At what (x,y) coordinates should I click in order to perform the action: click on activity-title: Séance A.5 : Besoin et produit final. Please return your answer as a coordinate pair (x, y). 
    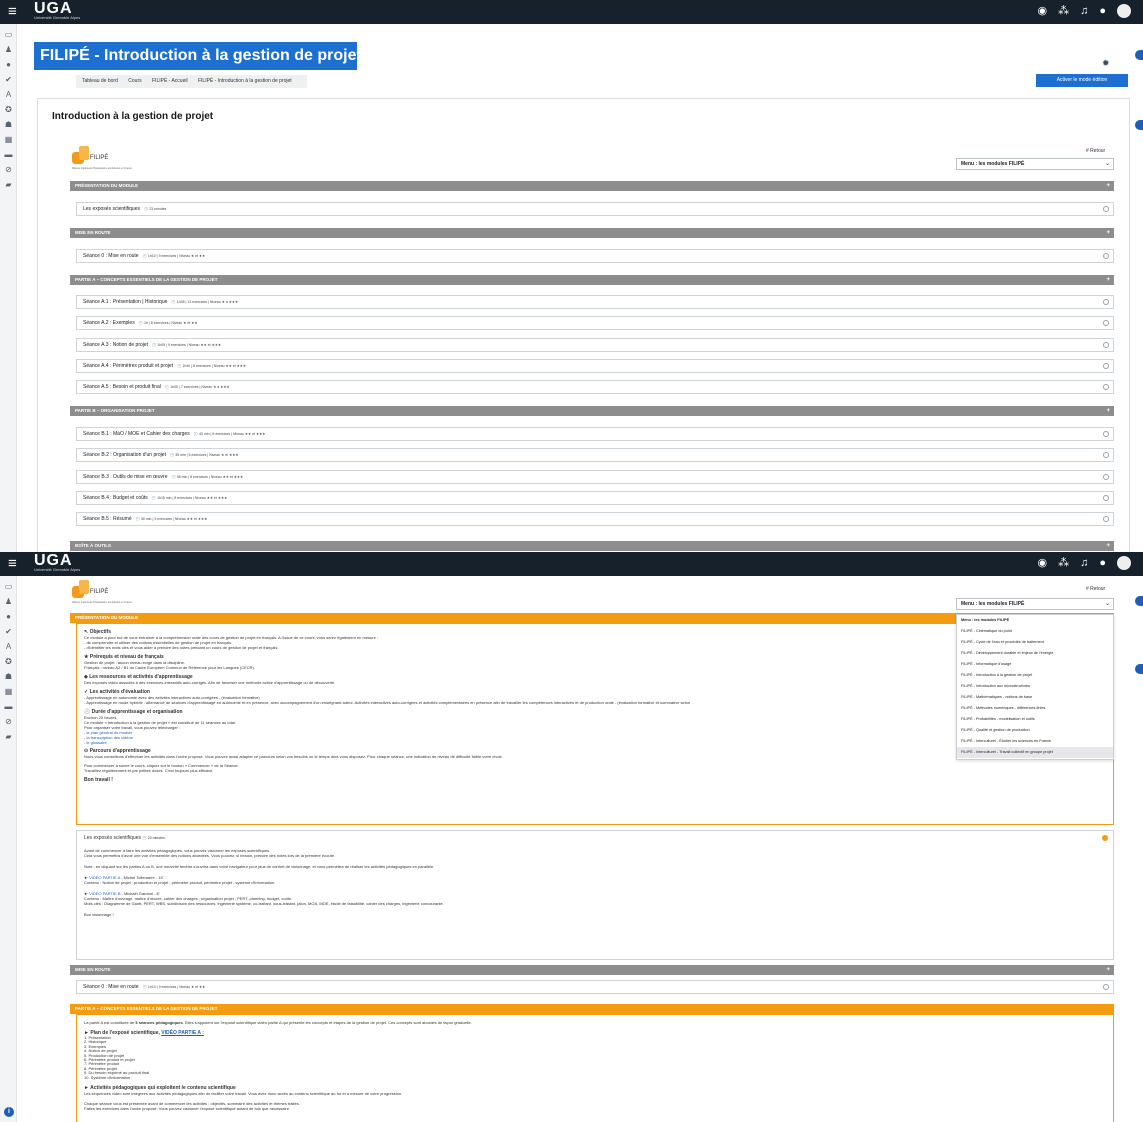
    Looking at the image, I should click on (122, 387).